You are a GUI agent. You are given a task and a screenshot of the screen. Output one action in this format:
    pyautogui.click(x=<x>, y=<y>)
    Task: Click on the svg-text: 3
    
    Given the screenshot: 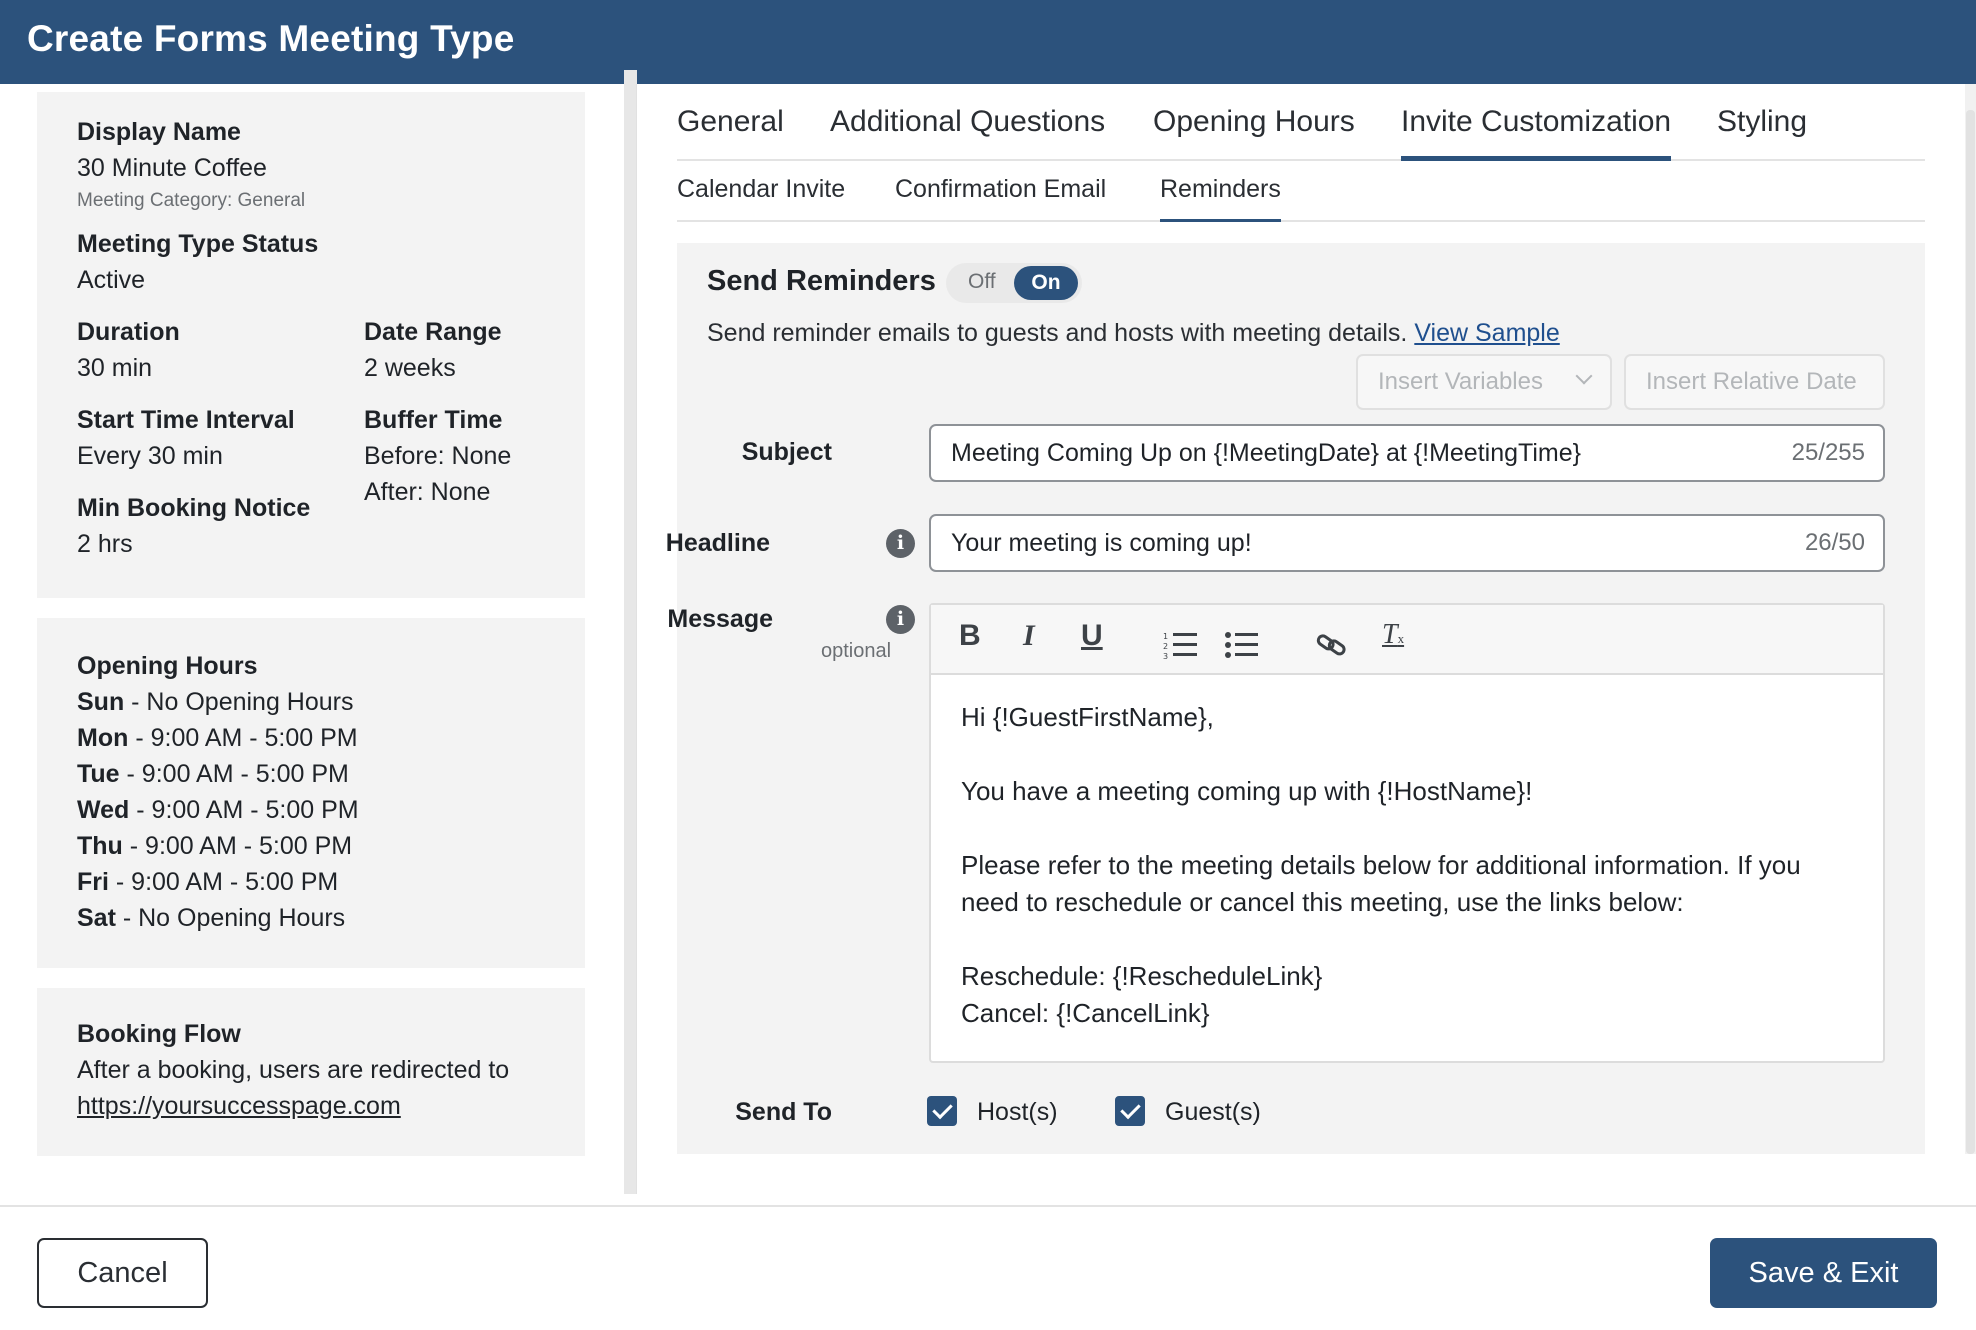 What is the action you would take?
    pyautogui.click(x=1165, y=656)
    